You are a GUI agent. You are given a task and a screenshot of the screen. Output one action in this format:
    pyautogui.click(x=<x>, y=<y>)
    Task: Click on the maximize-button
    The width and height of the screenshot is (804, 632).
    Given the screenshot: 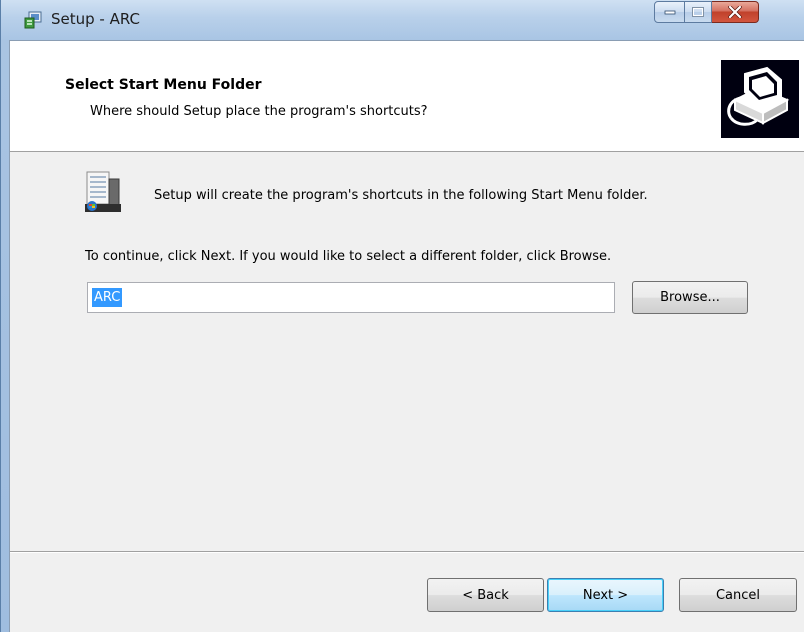 What is the action you would take?
    pyautogui.click(x=698, y=12)
    